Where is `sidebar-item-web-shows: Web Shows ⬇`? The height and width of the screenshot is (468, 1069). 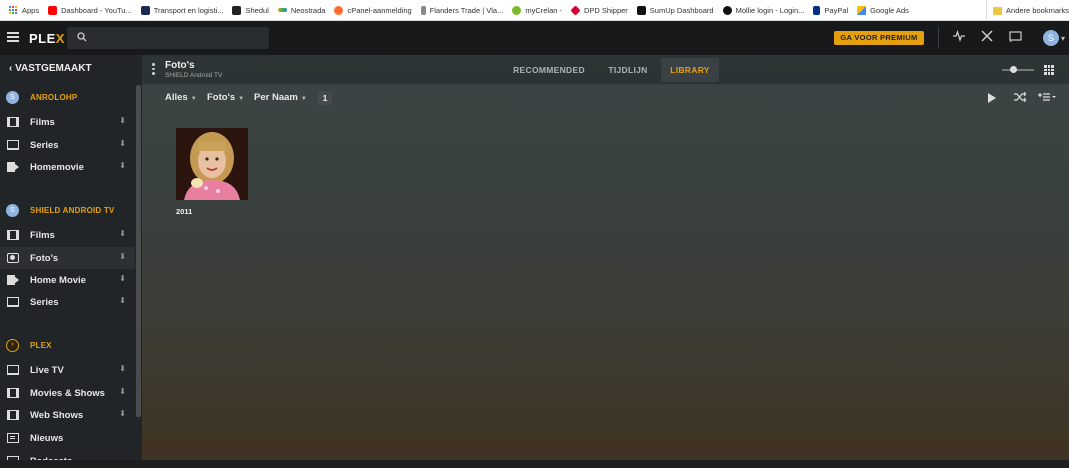
sidebar-item-web-shows: Web Shows ⬇ is located at coordinates (67, 415).